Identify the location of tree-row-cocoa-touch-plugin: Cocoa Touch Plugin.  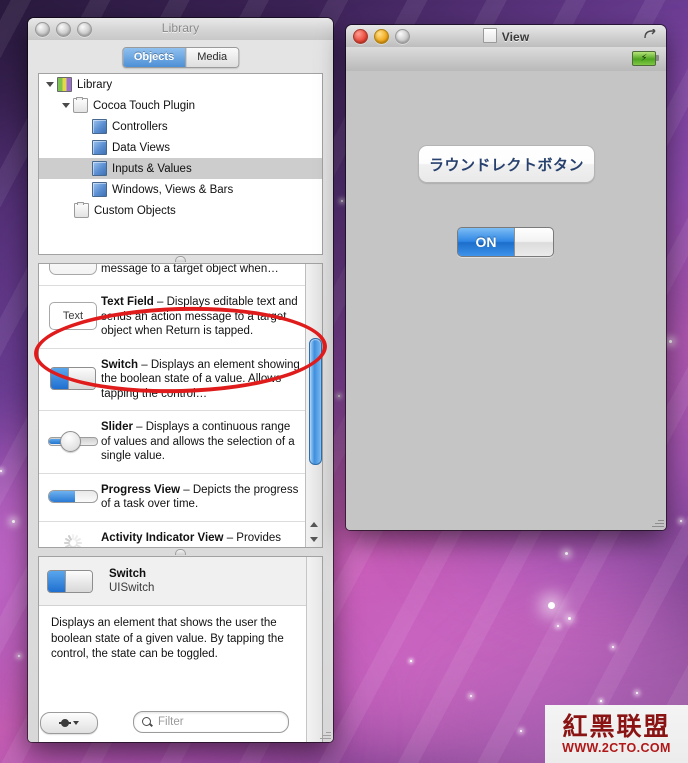
(180, 105).